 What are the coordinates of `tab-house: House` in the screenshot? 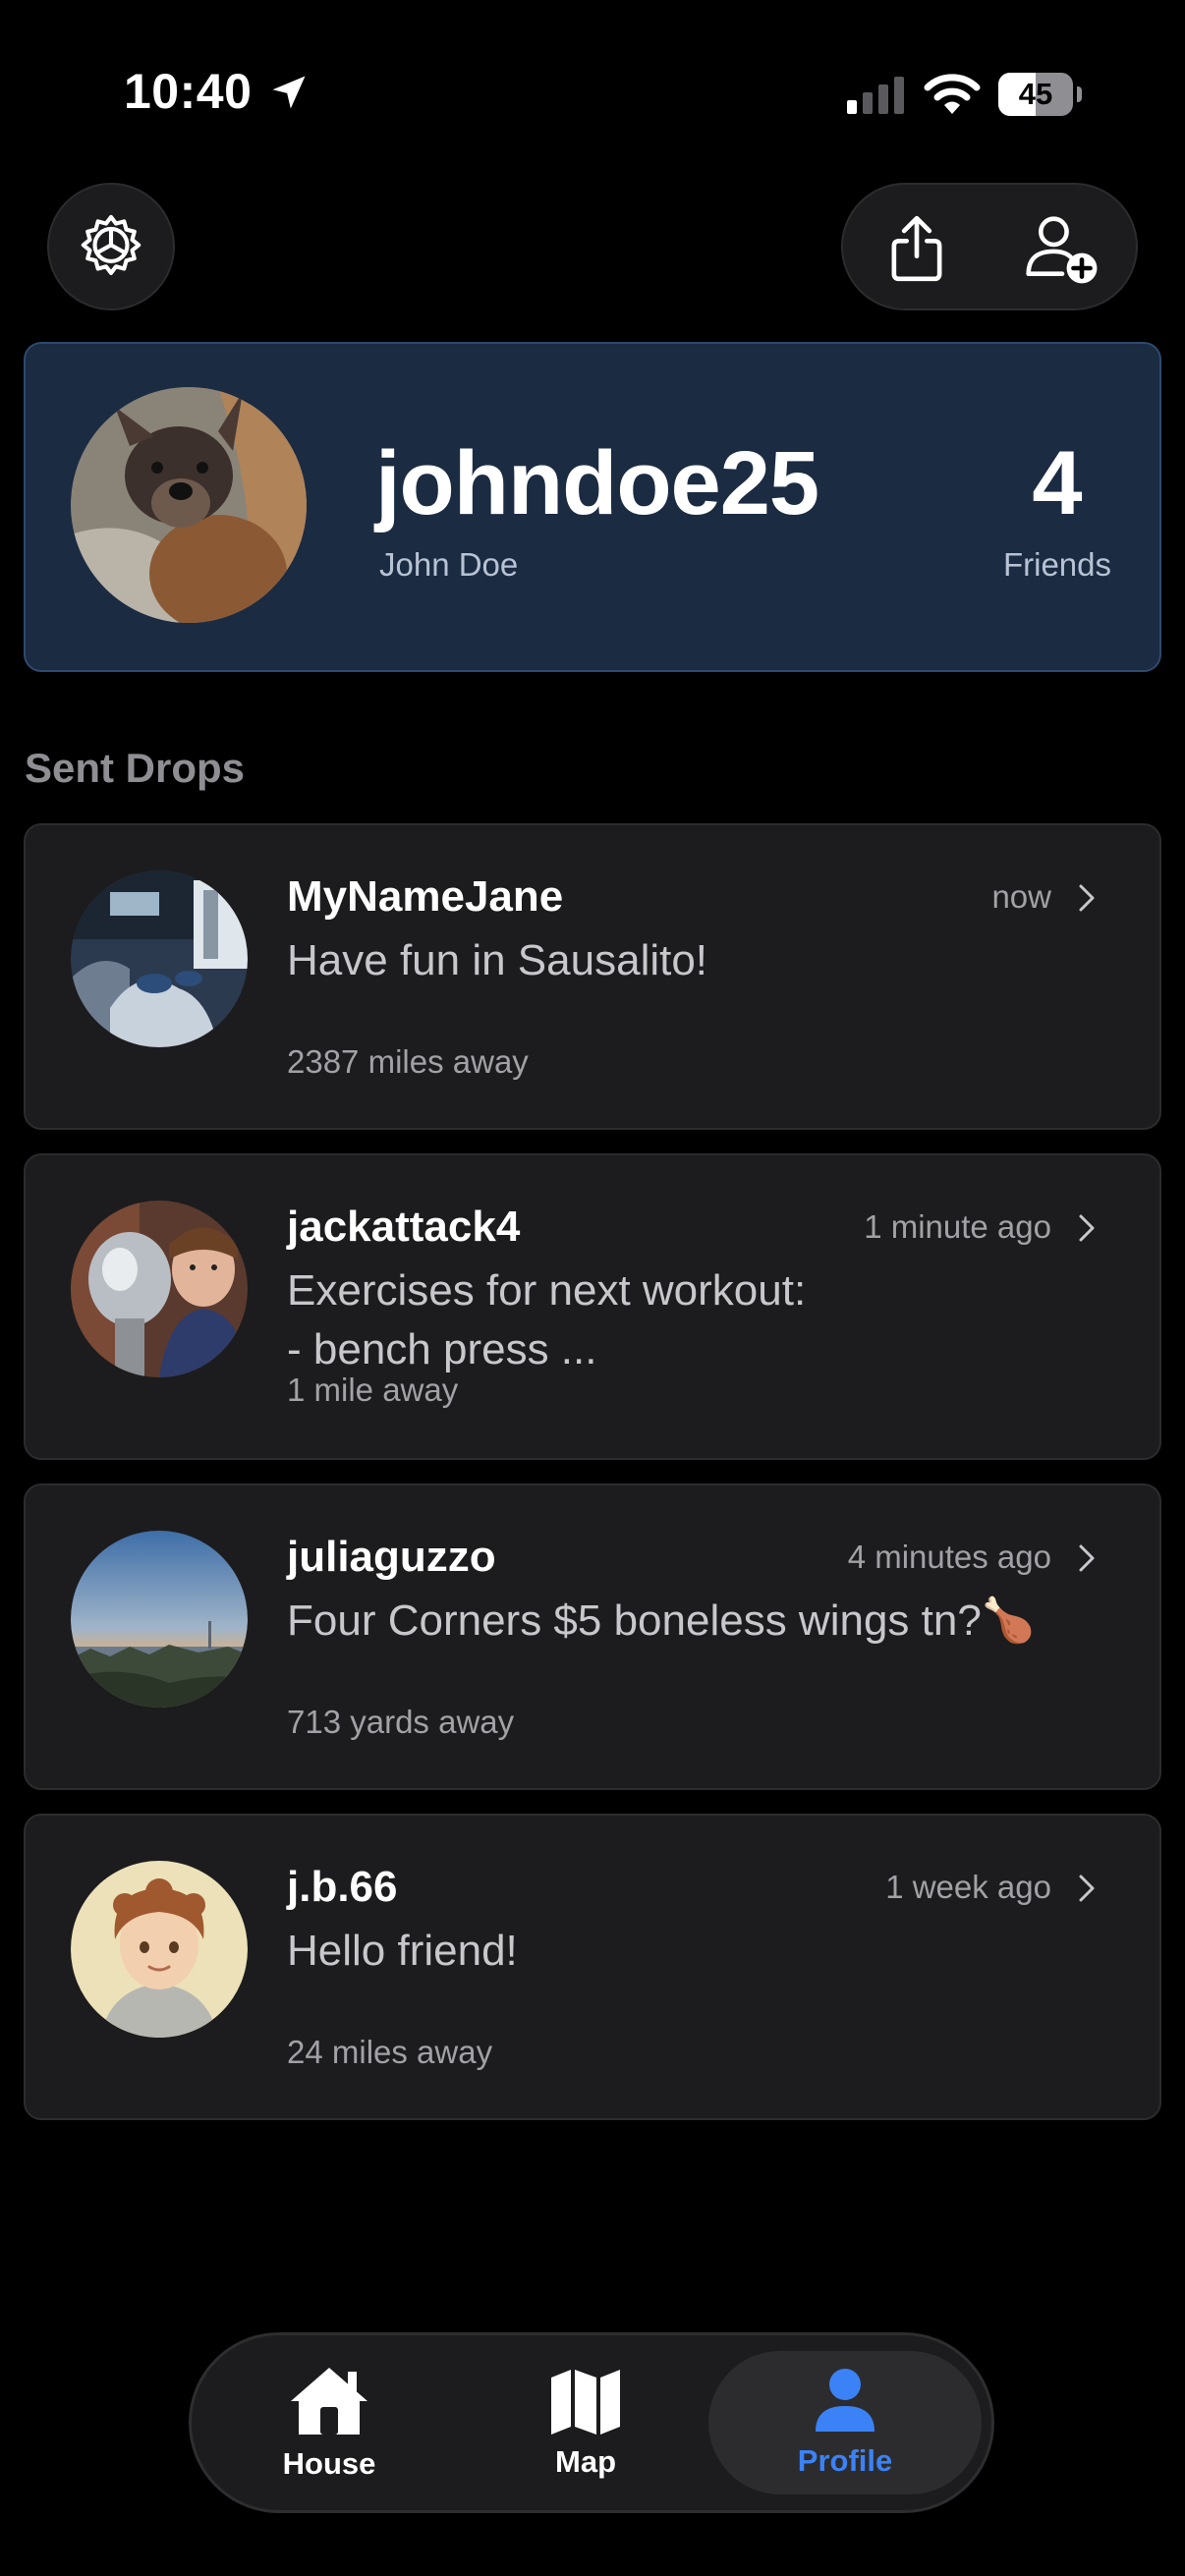 It's located at (329, 2422).